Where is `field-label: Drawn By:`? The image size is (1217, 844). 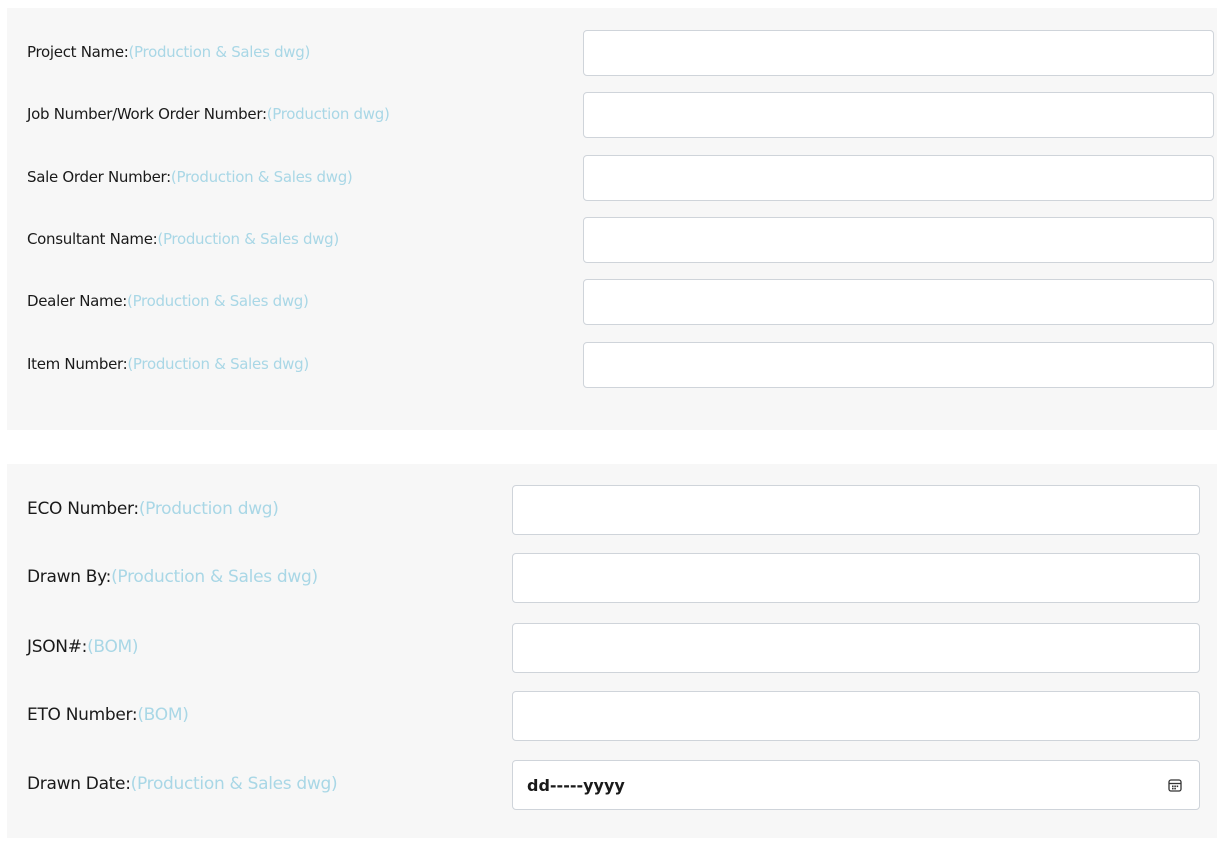
field-label: Drawn By: is located at coordinates (69, 577).